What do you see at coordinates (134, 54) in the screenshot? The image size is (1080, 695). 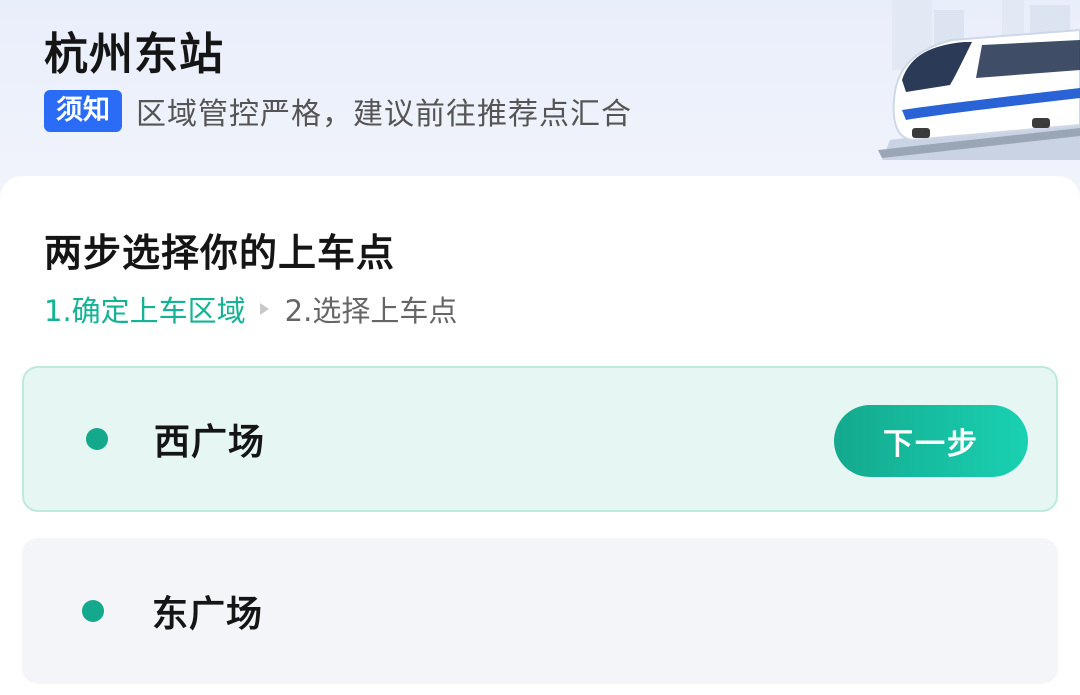 I see `station-title: 杭州东站` at bounding box center [134, 54].